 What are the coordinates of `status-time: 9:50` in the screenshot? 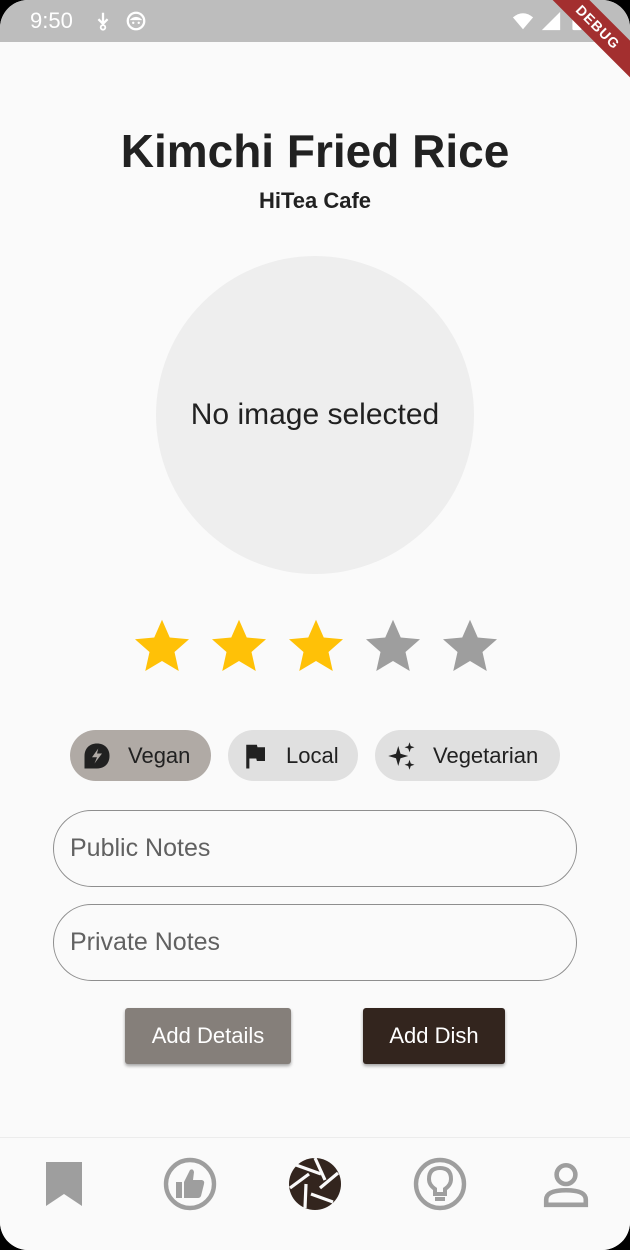 It's located at (51, 20).